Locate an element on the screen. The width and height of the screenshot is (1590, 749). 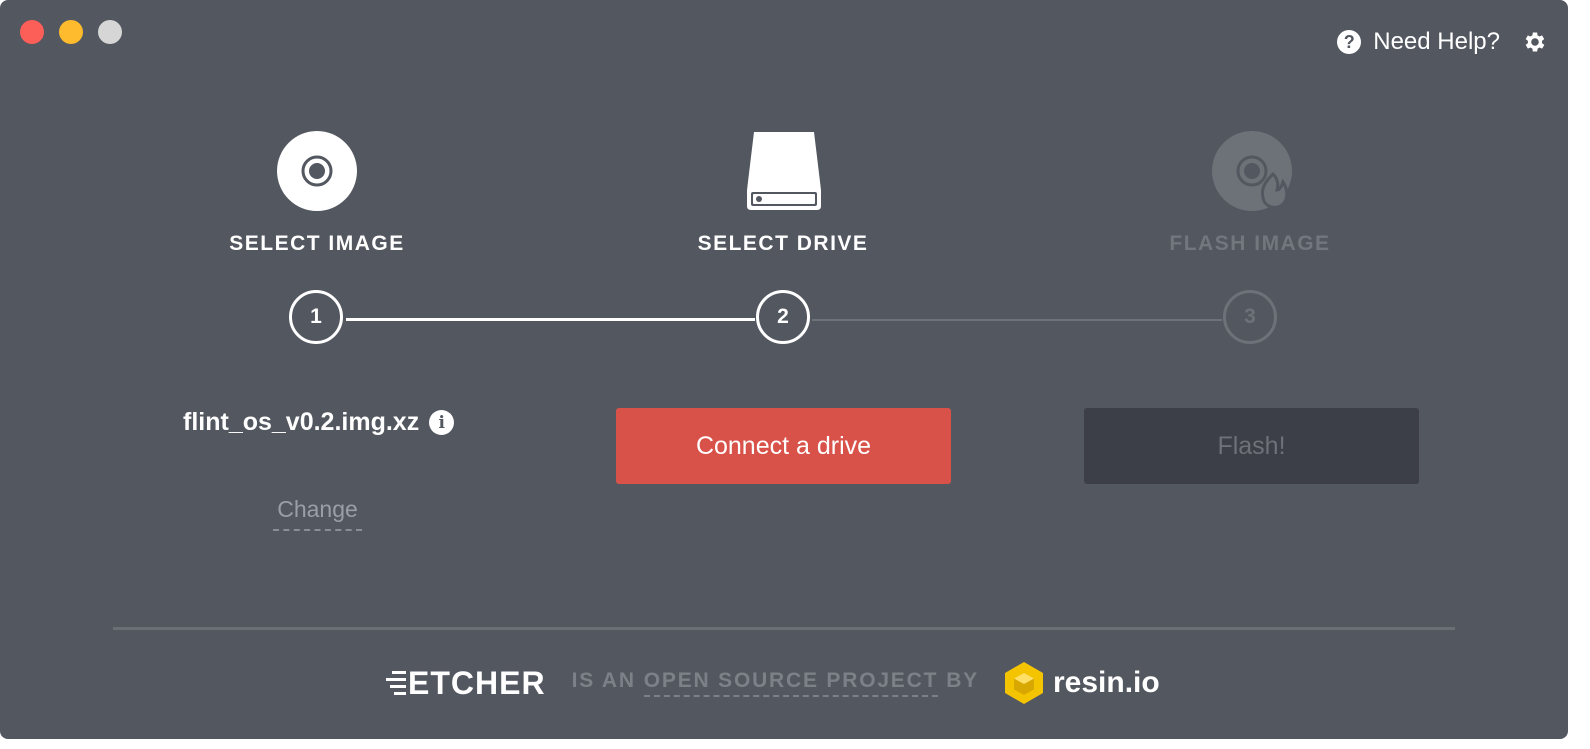
flash-button: Flash! is located at coordinates (1251, 446).